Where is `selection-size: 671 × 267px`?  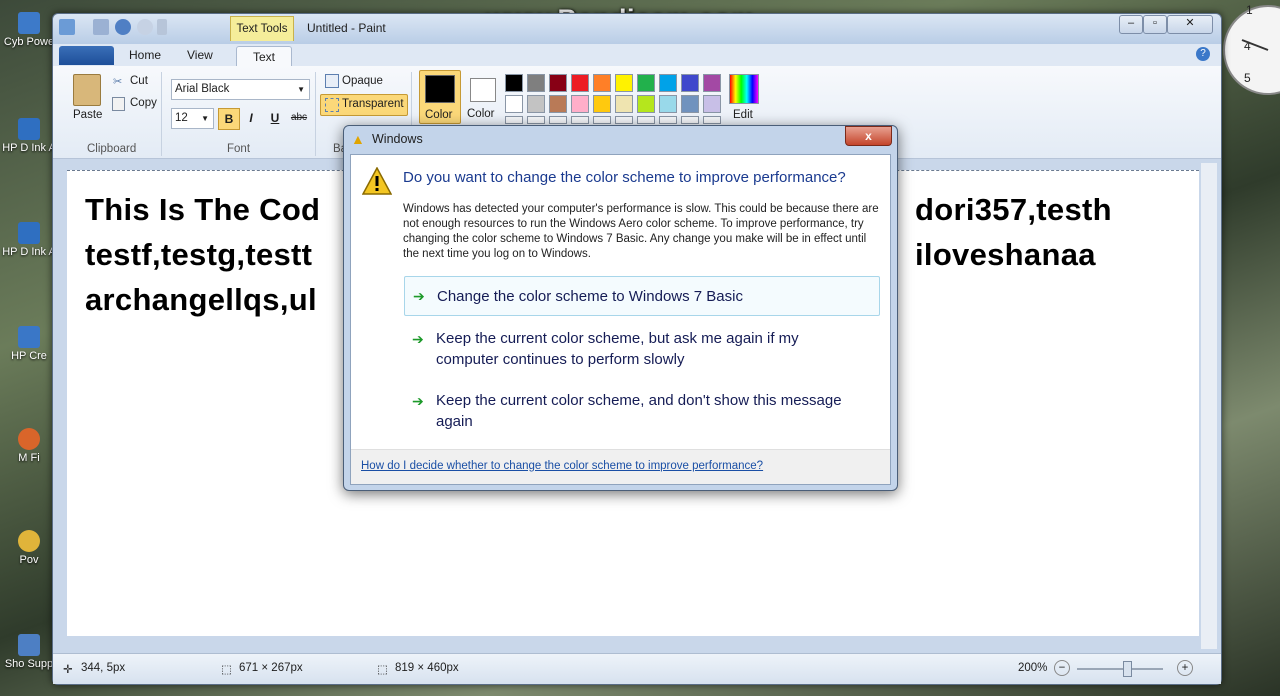
selection-size: 671 × 267px is located at coordinates (271, 668).